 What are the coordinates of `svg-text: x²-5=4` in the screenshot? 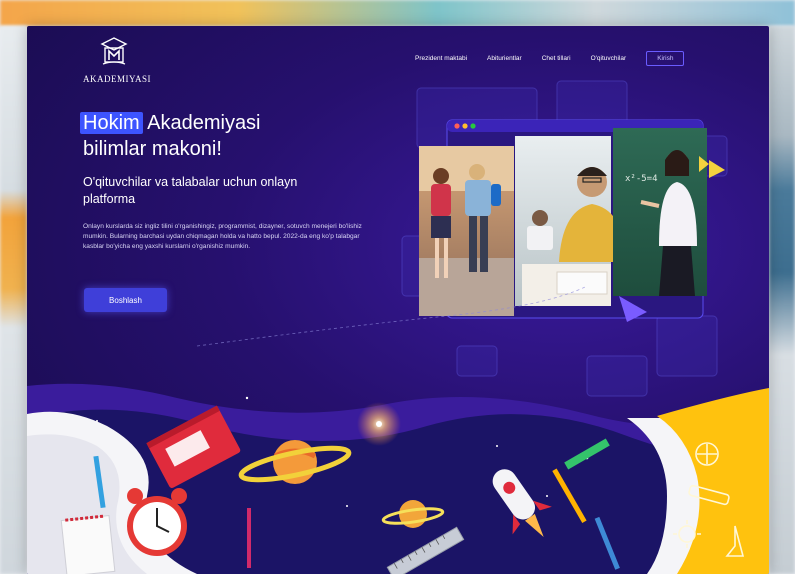 It's located at (641, 179).